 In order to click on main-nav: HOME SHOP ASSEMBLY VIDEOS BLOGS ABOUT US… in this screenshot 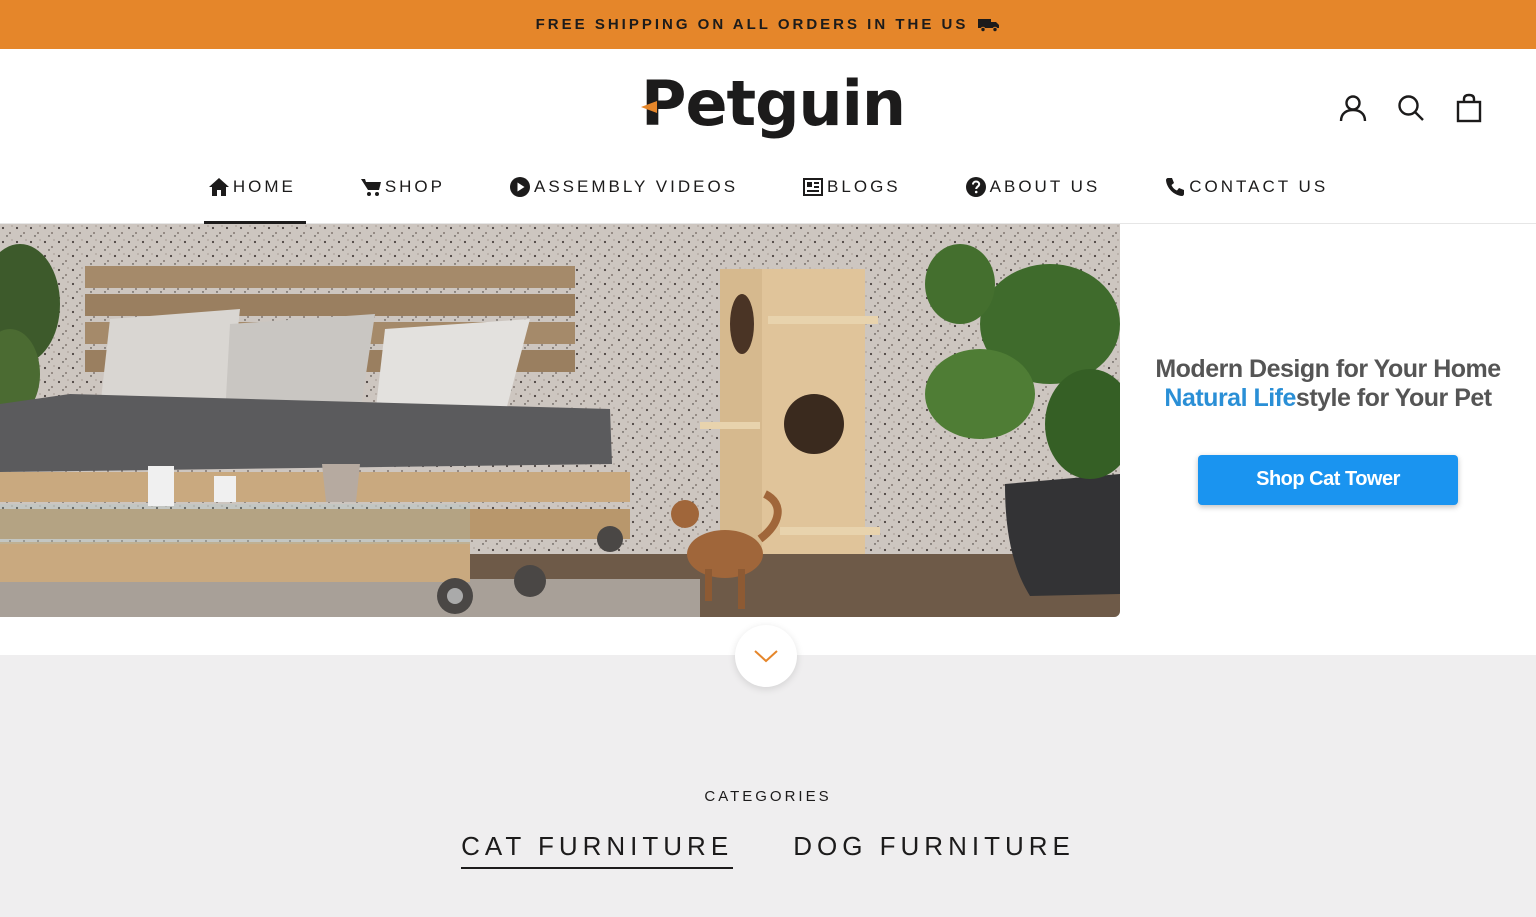, I will do `click(768, 195)`.